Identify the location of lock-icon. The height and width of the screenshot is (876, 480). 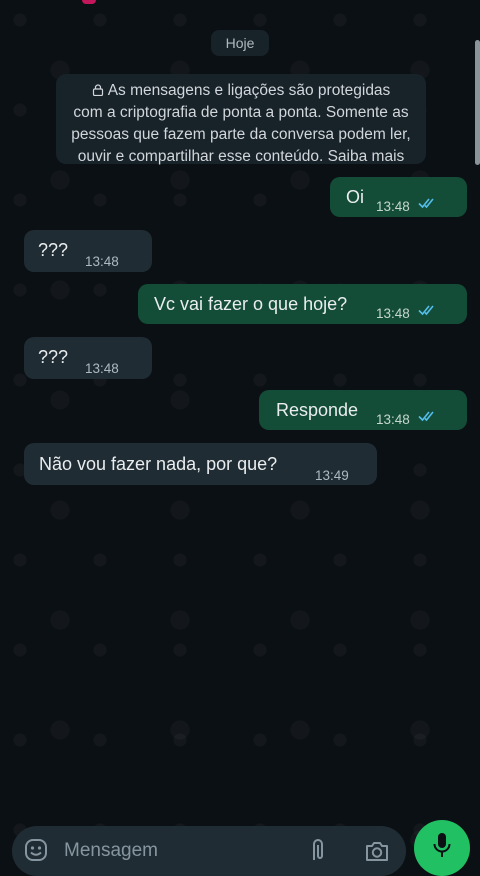
(97, 90).